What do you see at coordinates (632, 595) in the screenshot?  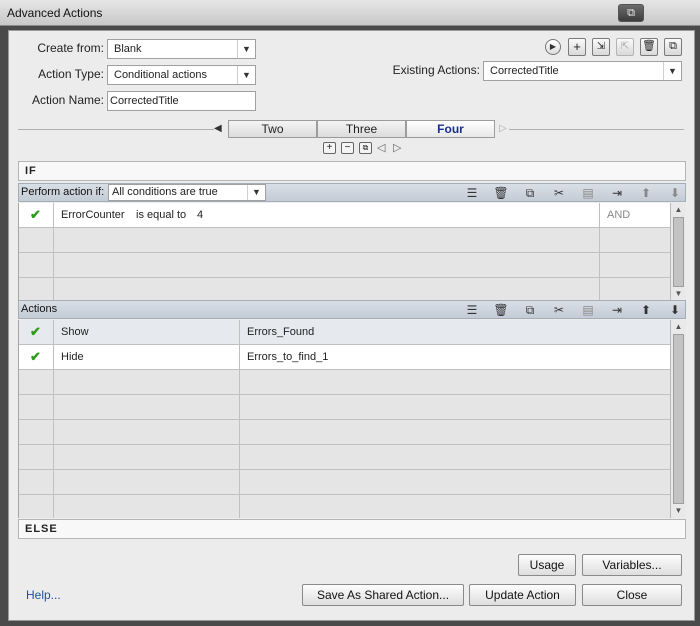 I see `close-button: Close` at bounding box center [632, 595].